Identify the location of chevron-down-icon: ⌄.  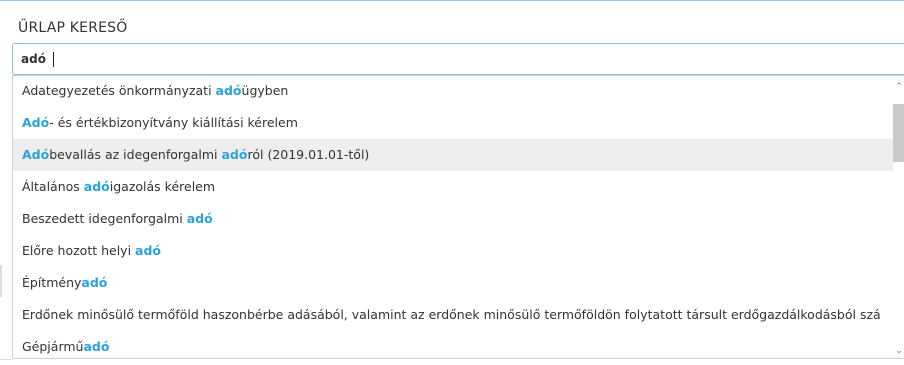
(898, 351).